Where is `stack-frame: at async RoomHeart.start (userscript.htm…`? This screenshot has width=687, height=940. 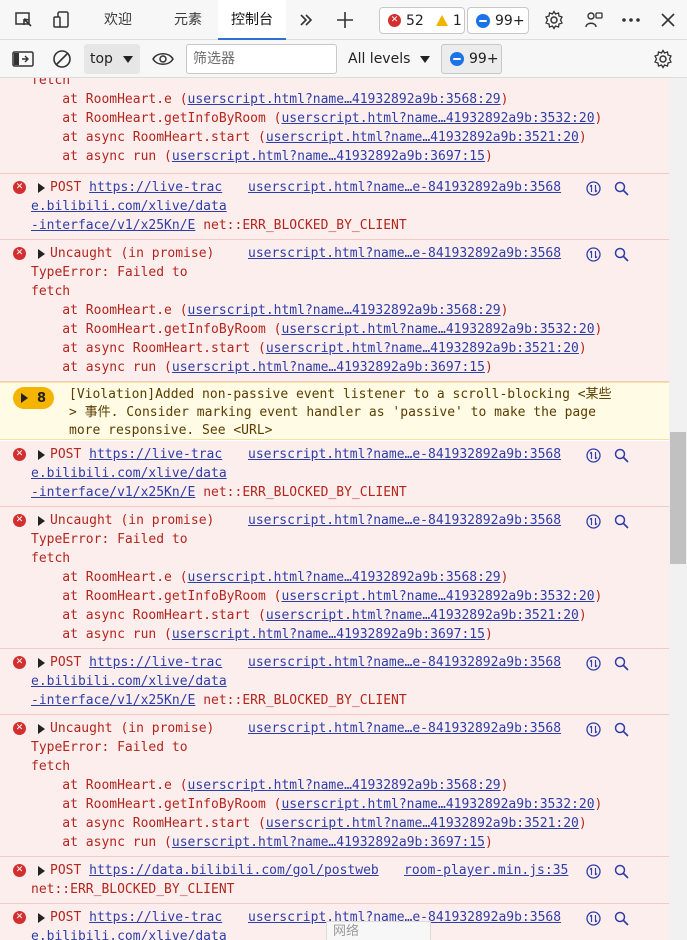 stack-frame: at async RoomHeart.start (userscript.htm… is located at coordinates (308, 615).